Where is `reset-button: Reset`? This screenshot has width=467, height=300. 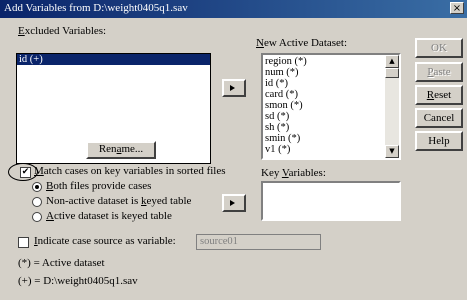
reset-button: Reset is located at coordinates (439, 95).